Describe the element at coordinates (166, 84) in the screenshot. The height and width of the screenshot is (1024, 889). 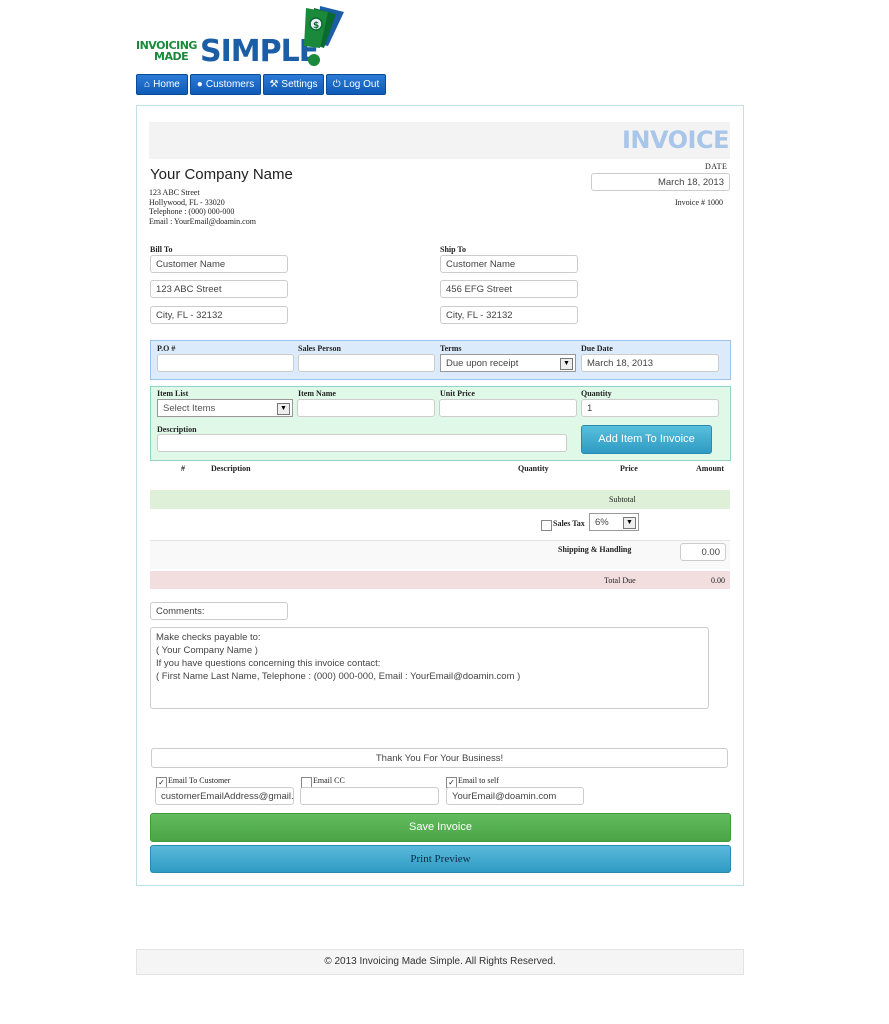
I see `nav-home-label: Home` at that location.